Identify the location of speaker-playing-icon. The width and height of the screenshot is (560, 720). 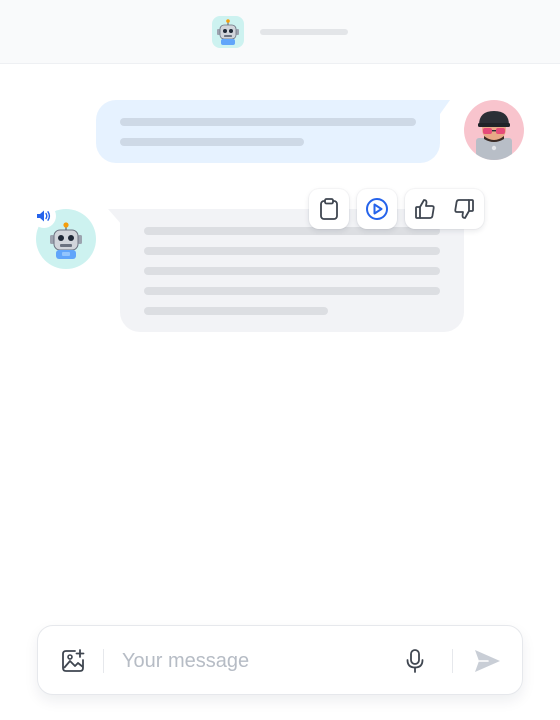
(44, 216).